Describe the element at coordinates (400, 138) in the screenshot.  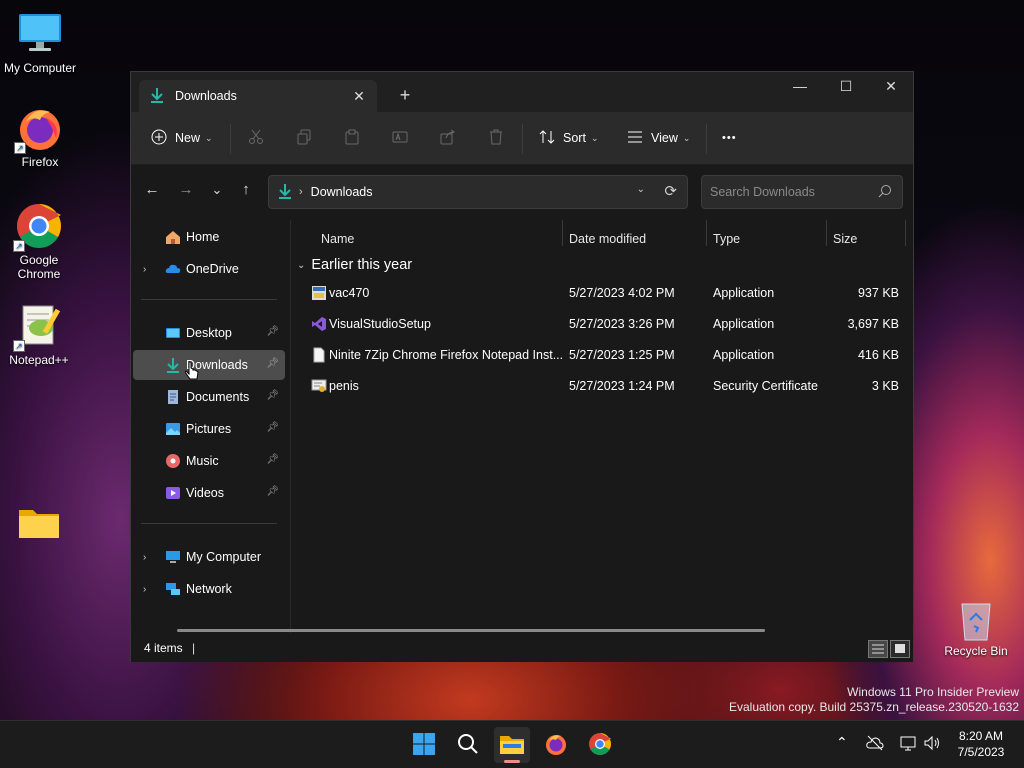
I see `rename-button` at that location.